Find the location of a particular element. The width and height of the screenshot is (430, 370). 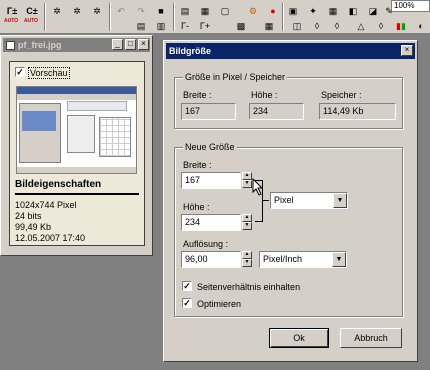

resolution-unit-select: Pixel/Inch ▼ is located at coordinates (303, 259).